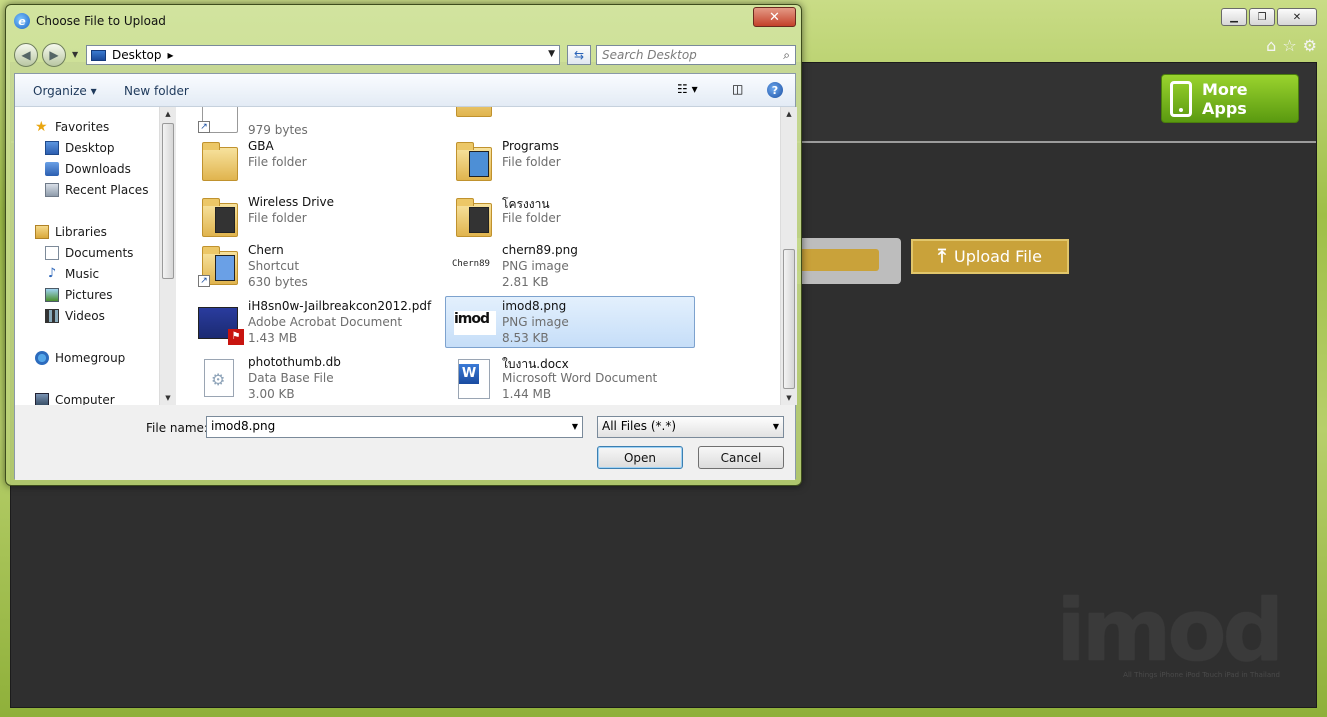 Image resolution: width=1327 pixels, height=717 pixels. I want to click on folder-item: GBA File folder, so click(317, 163).